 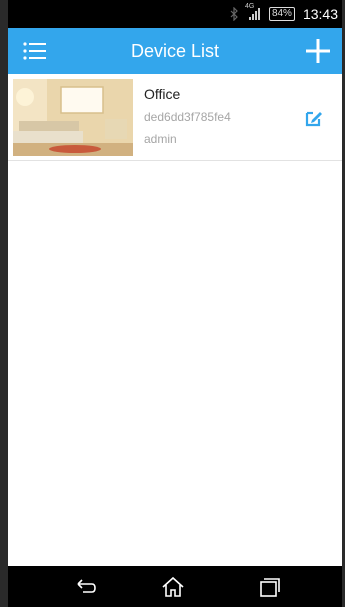 I want to click on navigation-bar, so click(x=175, y=586).